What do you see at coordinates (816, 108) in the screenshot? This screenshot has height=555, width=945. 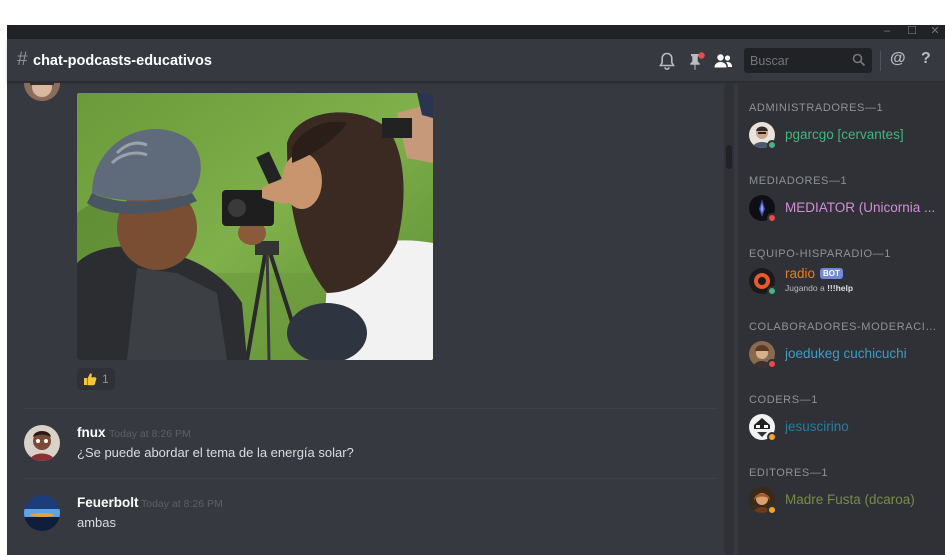 I see `member-group-header: ADMINISTRADORES—1` at bounding box center [816, 108].